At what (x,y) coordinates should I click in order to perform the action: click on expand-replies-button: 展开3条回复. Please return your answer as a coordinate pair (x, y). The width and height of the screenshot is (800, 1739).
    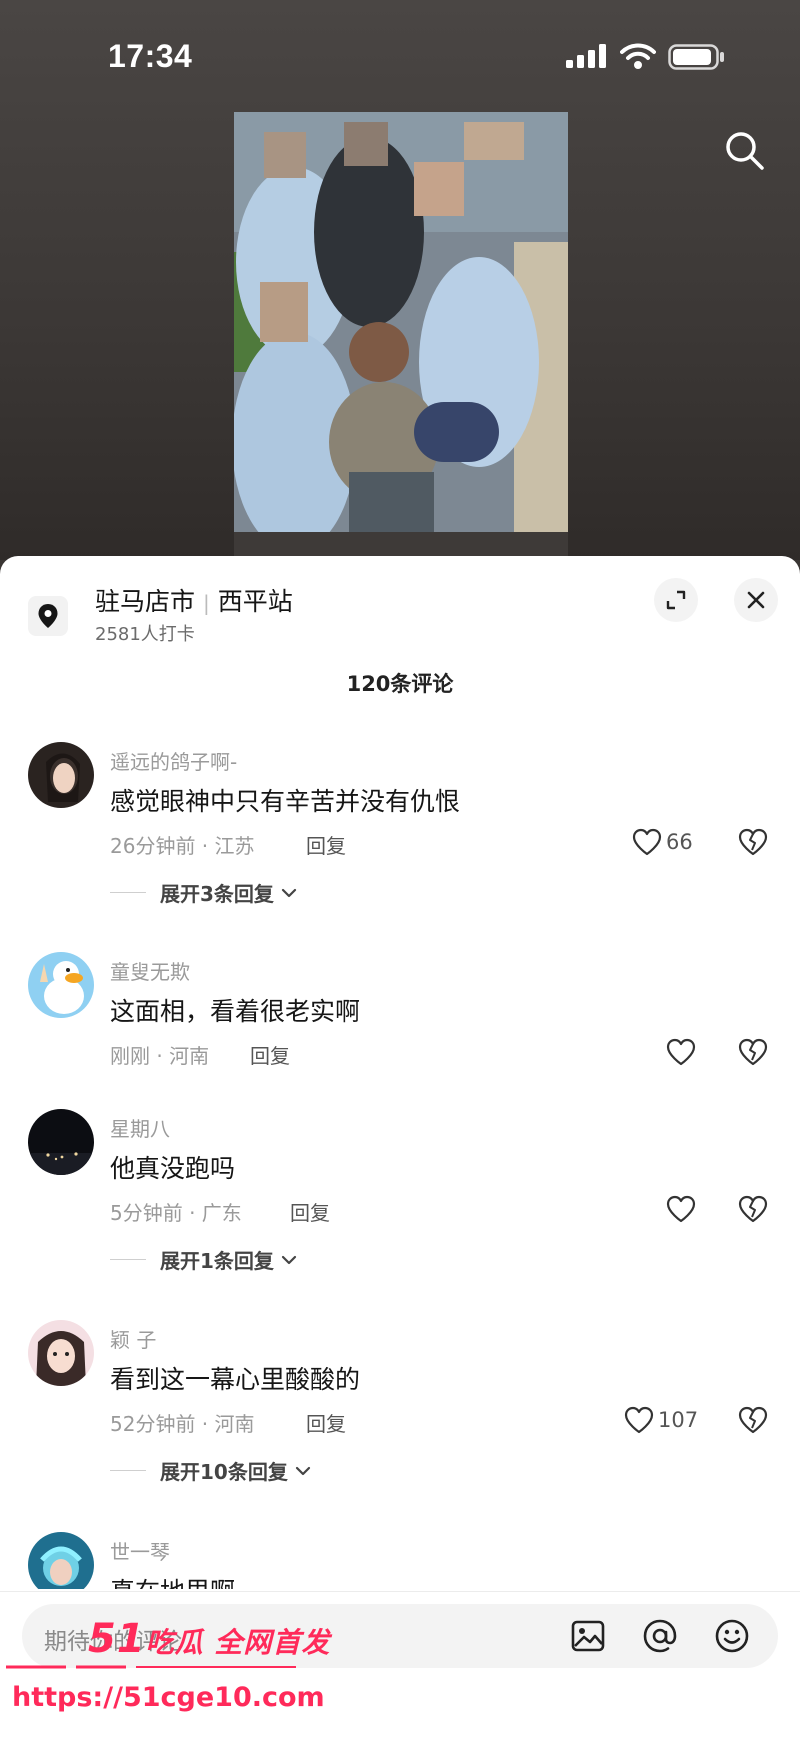
    Looking at the image, I should click on (204, 892).